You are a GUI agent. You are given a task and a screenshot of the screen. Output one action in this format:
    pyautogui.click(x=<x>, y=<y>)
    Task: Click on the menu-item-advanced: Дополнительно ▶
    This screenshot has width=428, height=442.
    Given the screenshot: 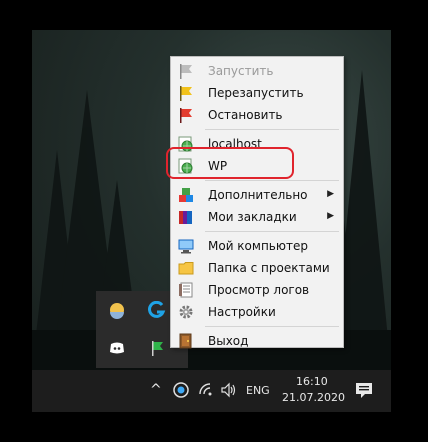 What is the action you would take?
    pyautogui.click(x=257, y=195)
    